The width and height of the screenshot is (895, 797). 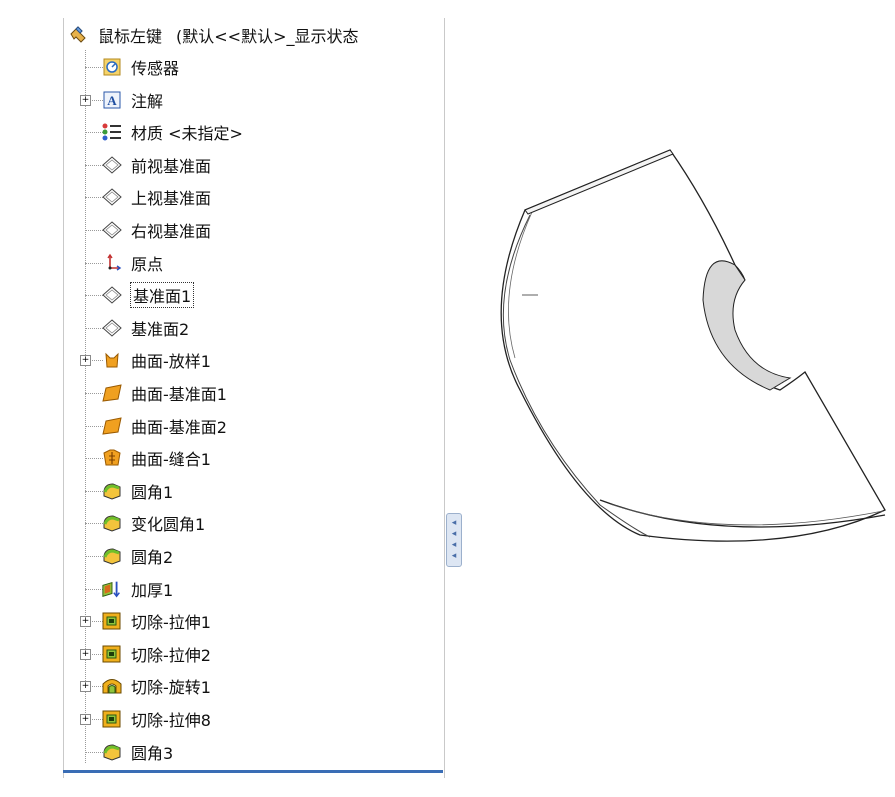 What do you see at coordinates (152, 557) in the screenshot?
I see `tree-item-label: 圆角2` at bounding box center [152, 557].